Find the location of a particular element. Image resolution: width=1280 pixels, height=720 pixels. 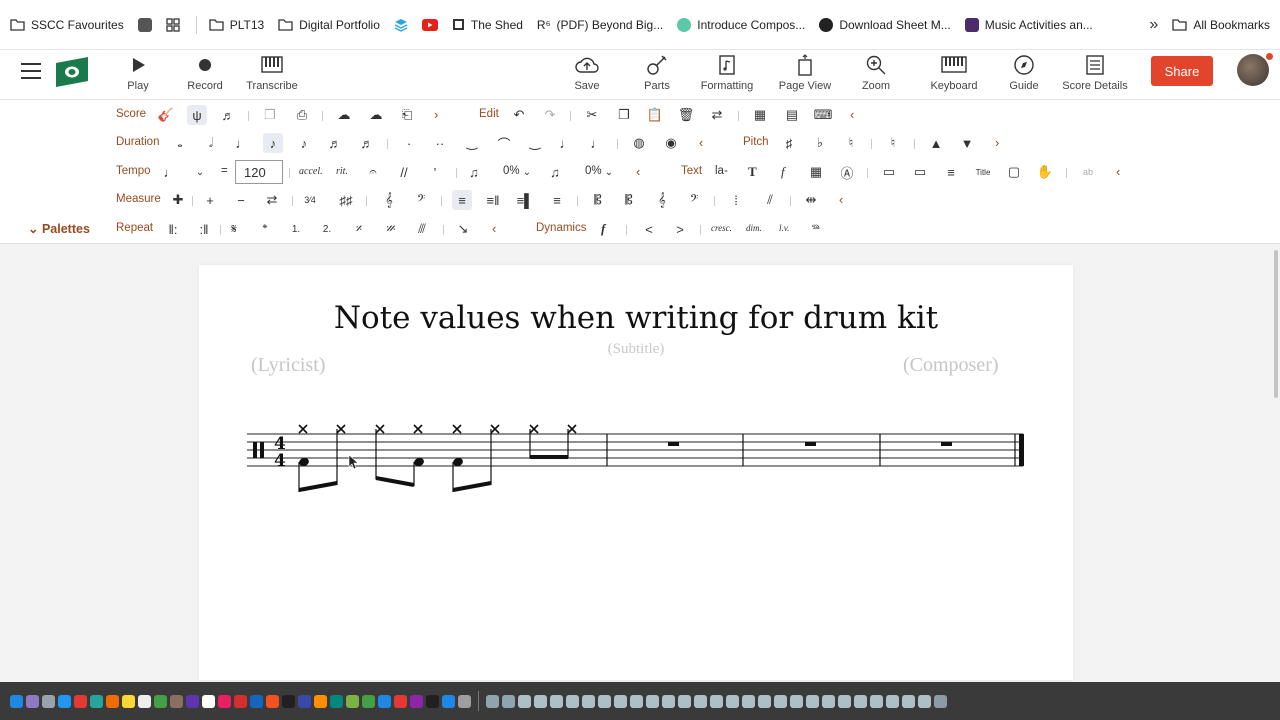

end-repeat-icon: :‖ is located at coordinates (204, 229).